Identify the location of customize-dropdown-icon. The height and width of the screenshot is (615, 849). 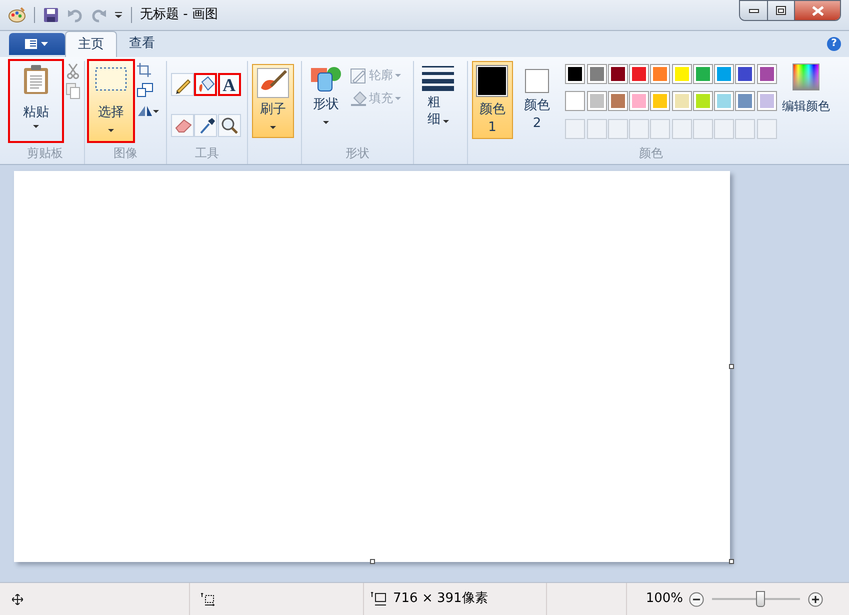
(119, 15).